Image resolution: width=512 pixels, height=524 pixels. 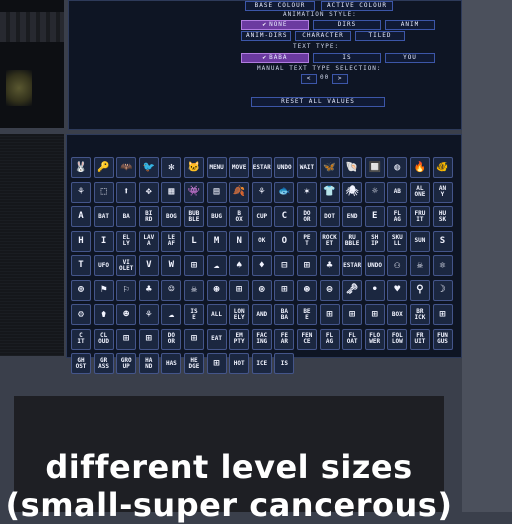 I want to click on object-tile: GH OST, so click(x=81, y=363).